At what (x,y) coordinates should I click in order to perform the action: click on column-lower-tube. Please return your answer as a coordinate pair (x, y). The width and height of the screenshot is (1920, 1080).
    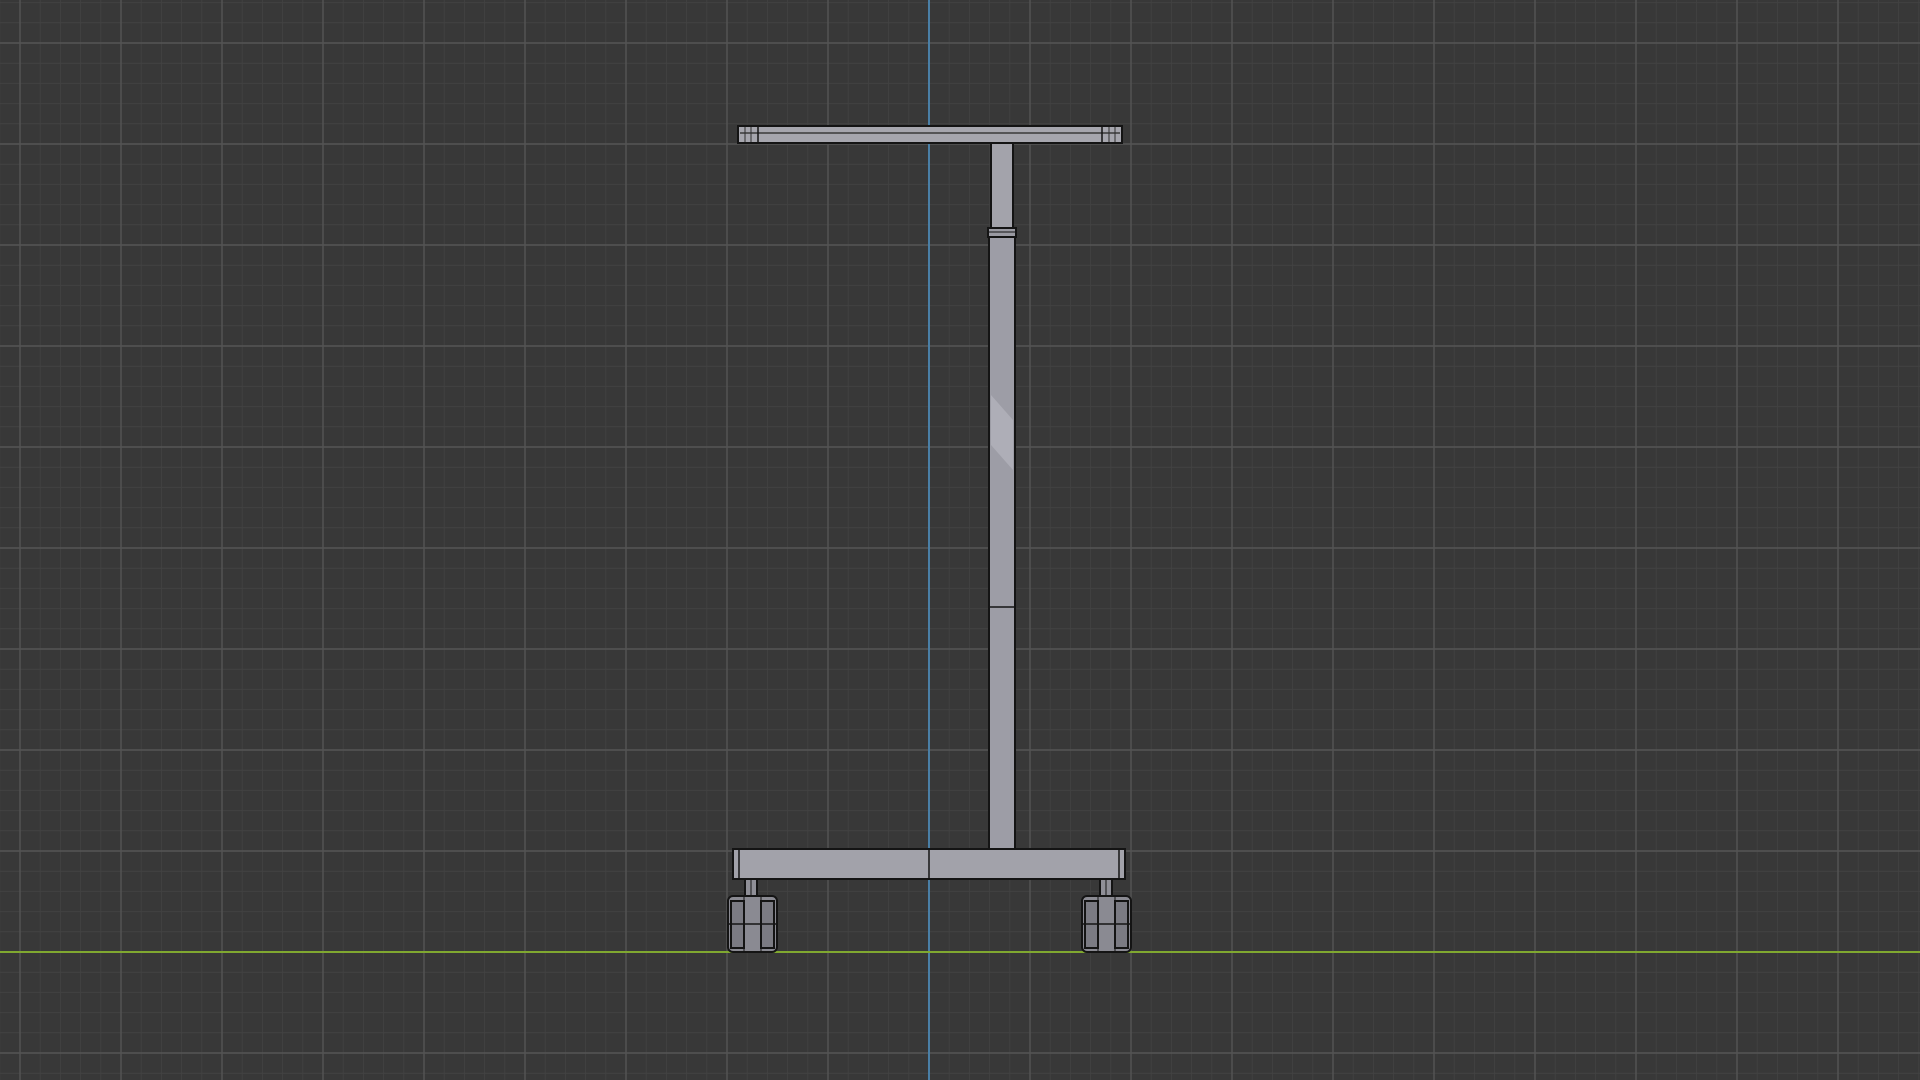
    Looking at the image, I should click on (1002, 543).